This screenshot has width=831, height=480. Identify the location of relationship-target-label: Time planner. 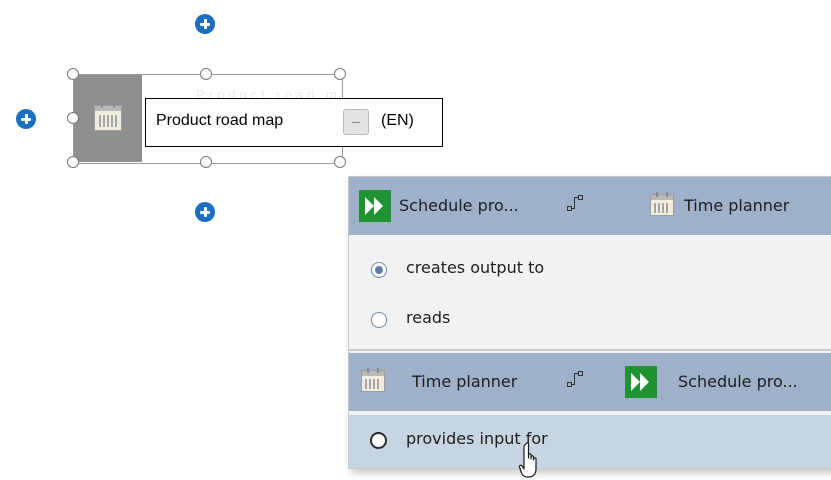
(737, 205).